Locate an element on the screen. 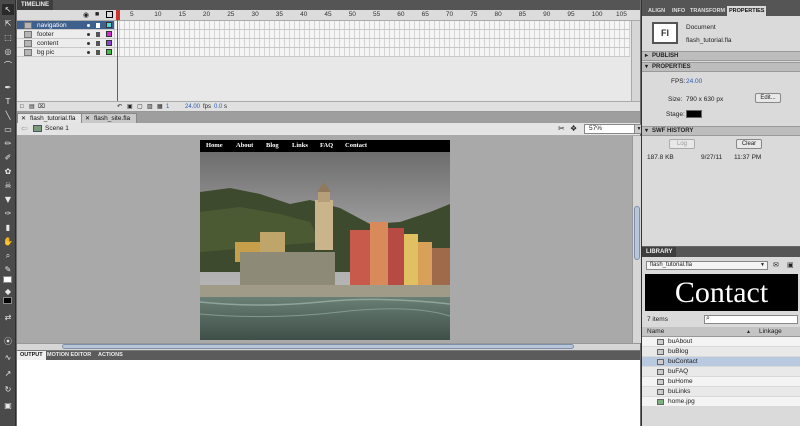  edit-multiple-frames-icon: ▧ is located at coordinates (150, 107).